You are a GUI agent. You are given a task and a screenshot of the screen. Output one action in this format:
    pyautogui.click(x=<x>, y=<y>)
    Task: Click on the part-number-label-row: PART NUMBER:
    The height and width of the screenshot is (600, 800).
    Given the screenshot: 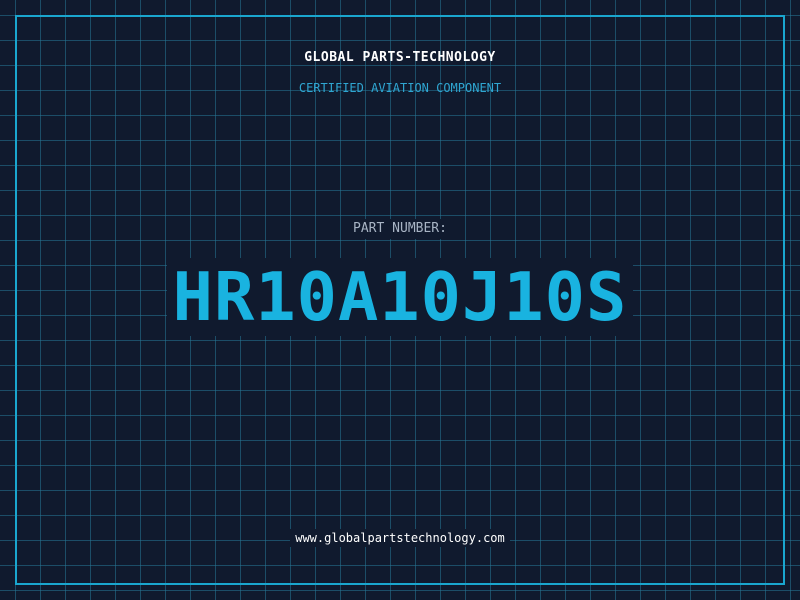 What is the action you would take?
    pyautogui.click(x=400, y=229)
    